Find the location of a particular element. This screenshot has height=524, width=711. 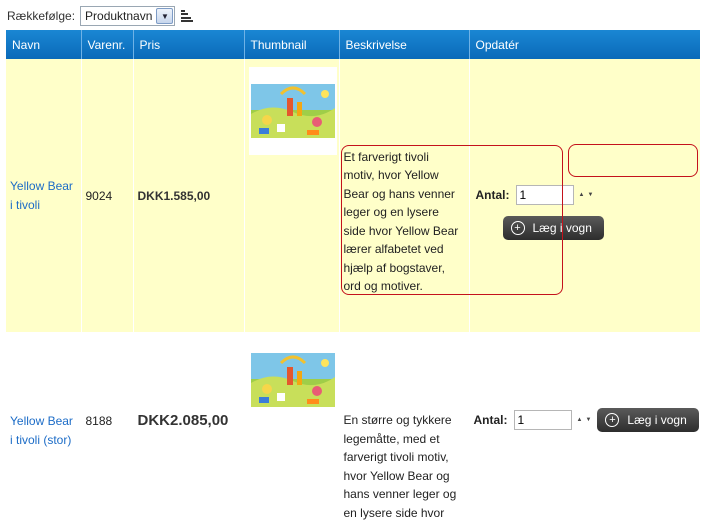

product-sku-value: 8188 is located at coordinates (99, 421).